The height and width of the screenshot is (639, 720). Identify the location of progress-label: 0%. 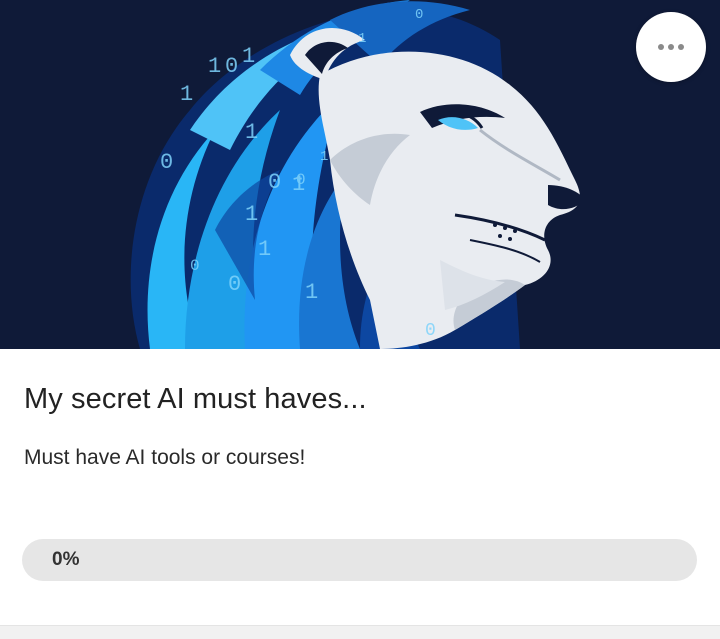
(66, 559).